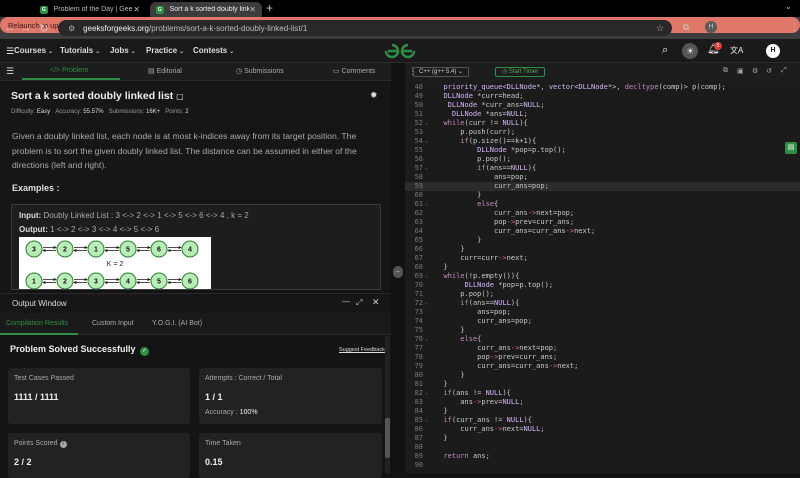 Image resolution: width=800 pixels, height=478 pixels. What do you see at coordinates (441, 72) in the screenshot?
I see `language-select: C++ (g++ 5.4) ⌄` at bounding box center [441, 72].